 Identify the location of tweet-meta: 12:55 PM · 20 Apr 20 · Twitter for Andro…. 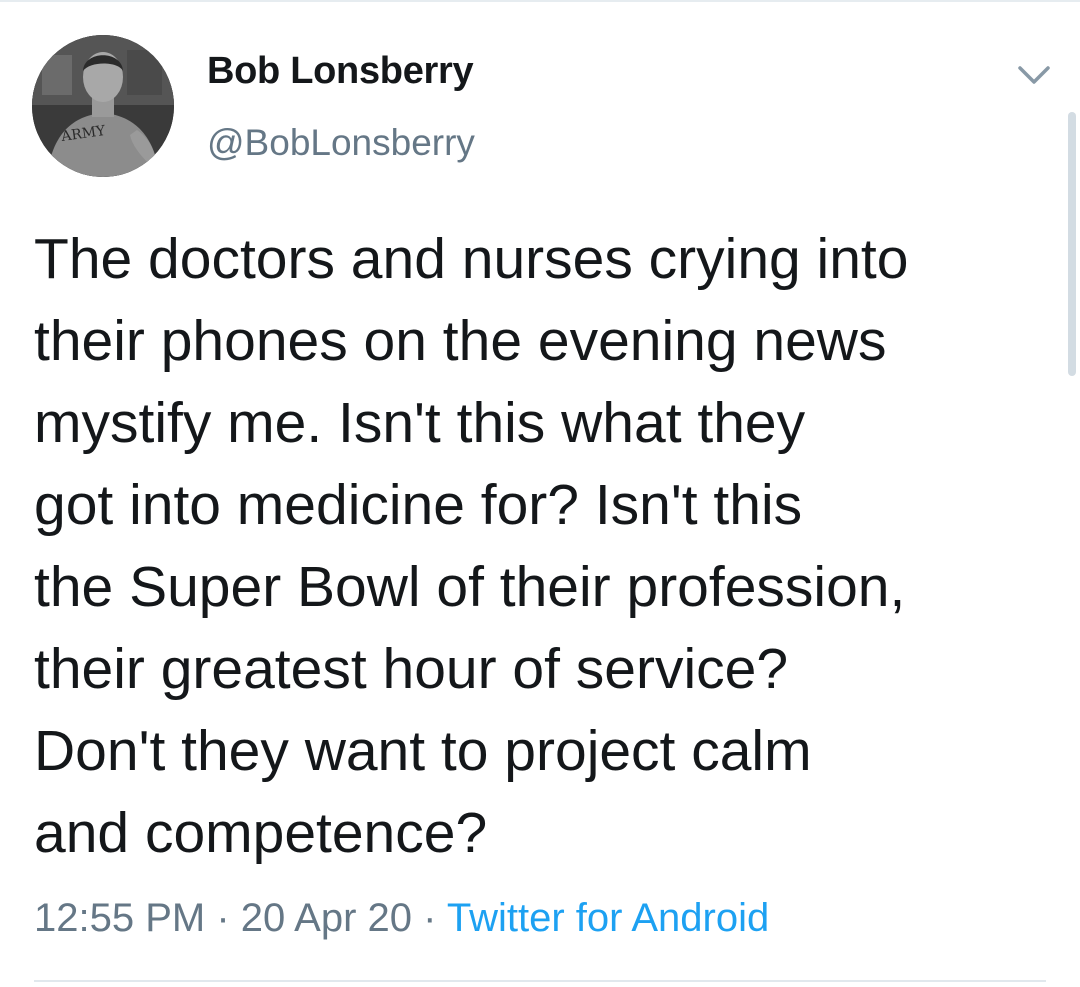
(401, 918).